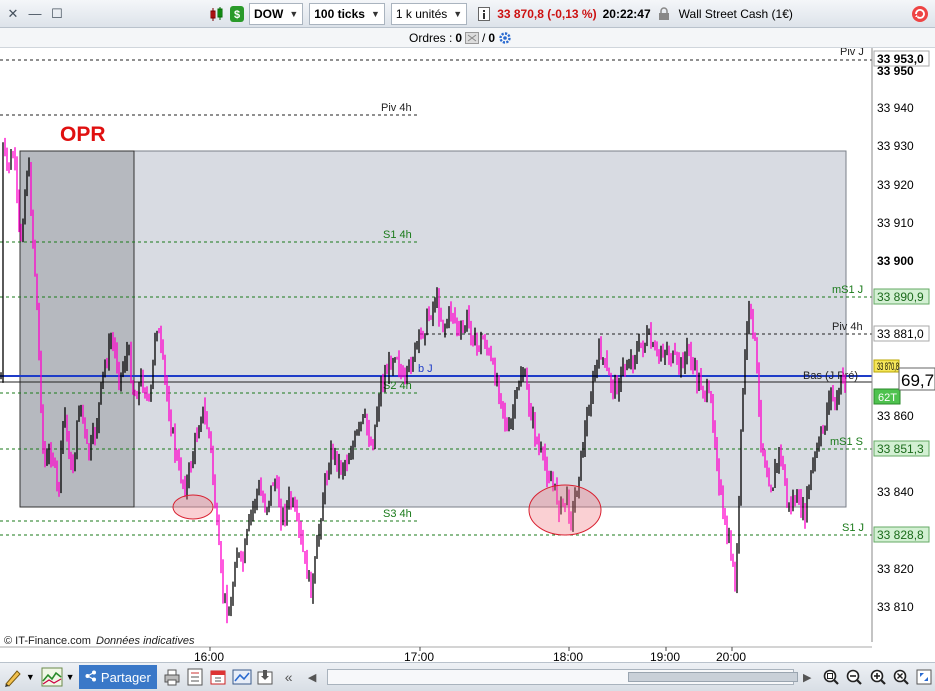  Describe the element at coordinates (145, 641) in the screenshot. I see `source-note: Données indicatives` at that location.